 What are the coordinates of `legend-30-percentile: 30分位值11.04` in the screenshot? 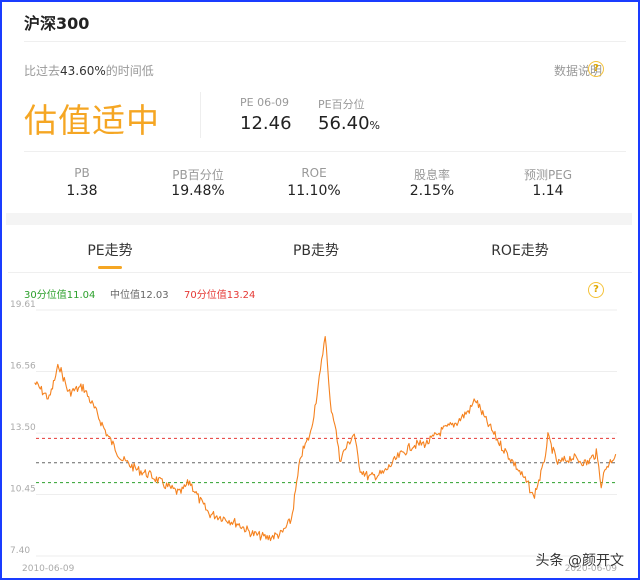 It's located at (60, 295).